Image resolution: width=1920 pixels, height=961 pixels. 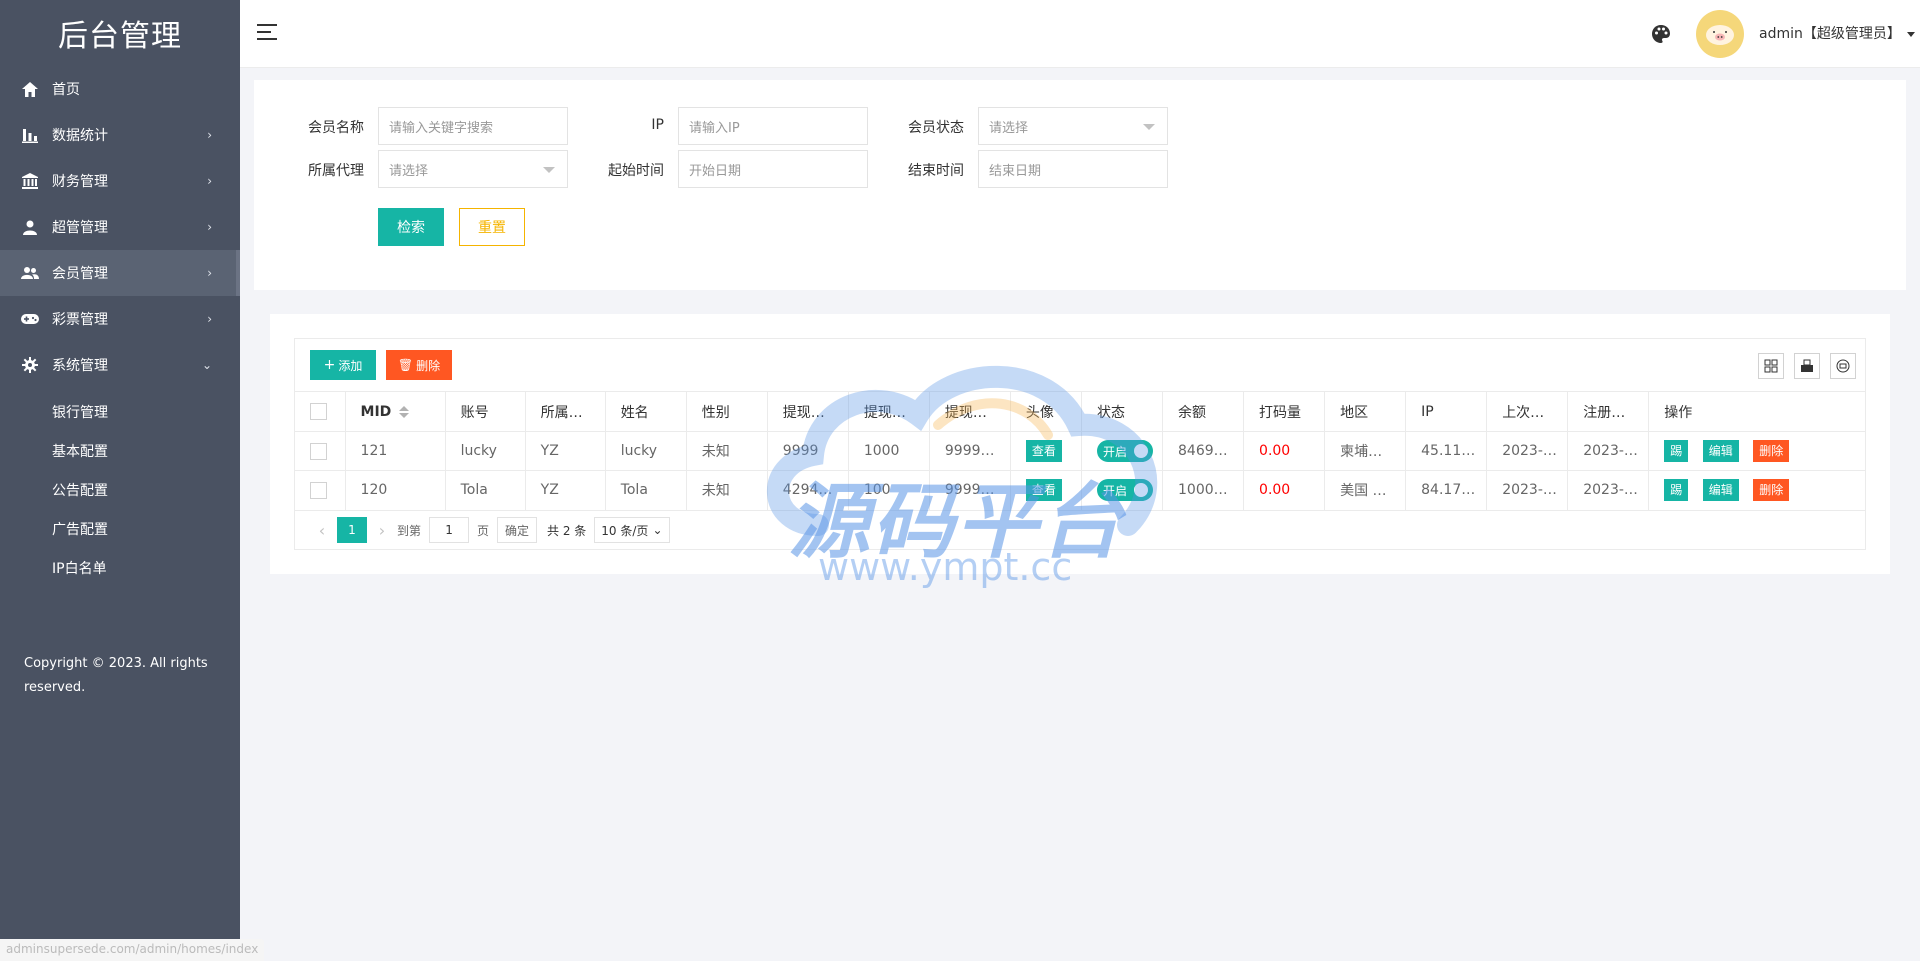 What do you see at coordinates (1720, 34) in the screenshot?
I see `avatar` at bounding box center [1720, 34].